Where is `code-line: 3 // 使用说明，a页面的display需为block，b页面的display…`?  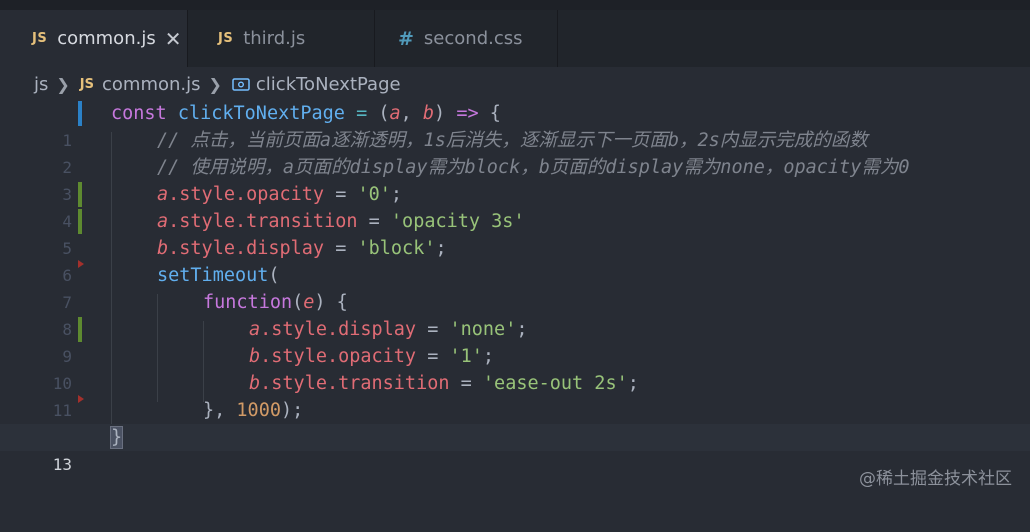
code-line: 3 // 使用说明，a页面的display需为block，b页面的display… is located at coordinates (515, 179).